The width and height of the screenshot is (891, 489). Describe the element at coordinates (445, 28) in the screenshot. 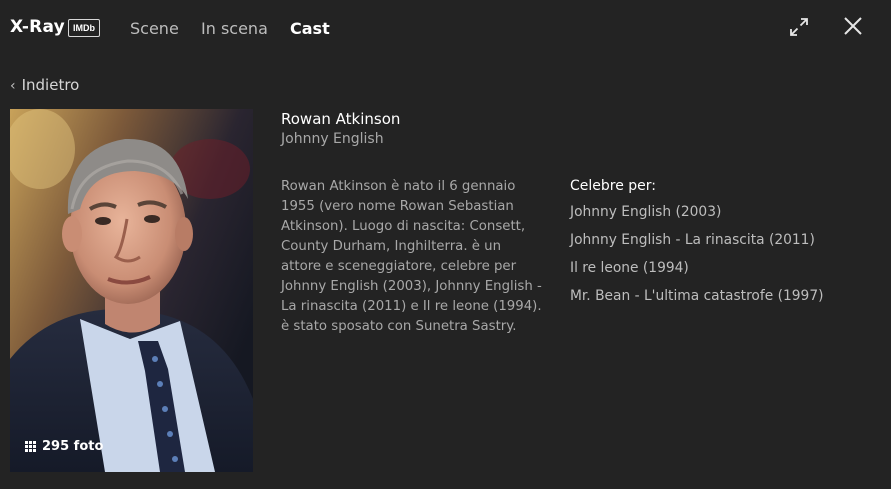

I see `xray-header: X-Ray IMDb Scene In scena Cast` at that location.